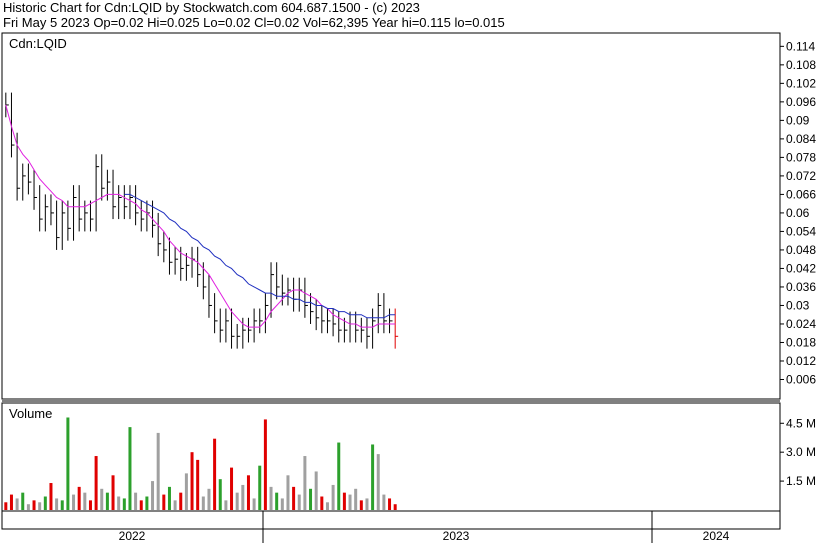 This screenshot has height=543, width=830. I want to click on ma-long-line, so click(260, 256).